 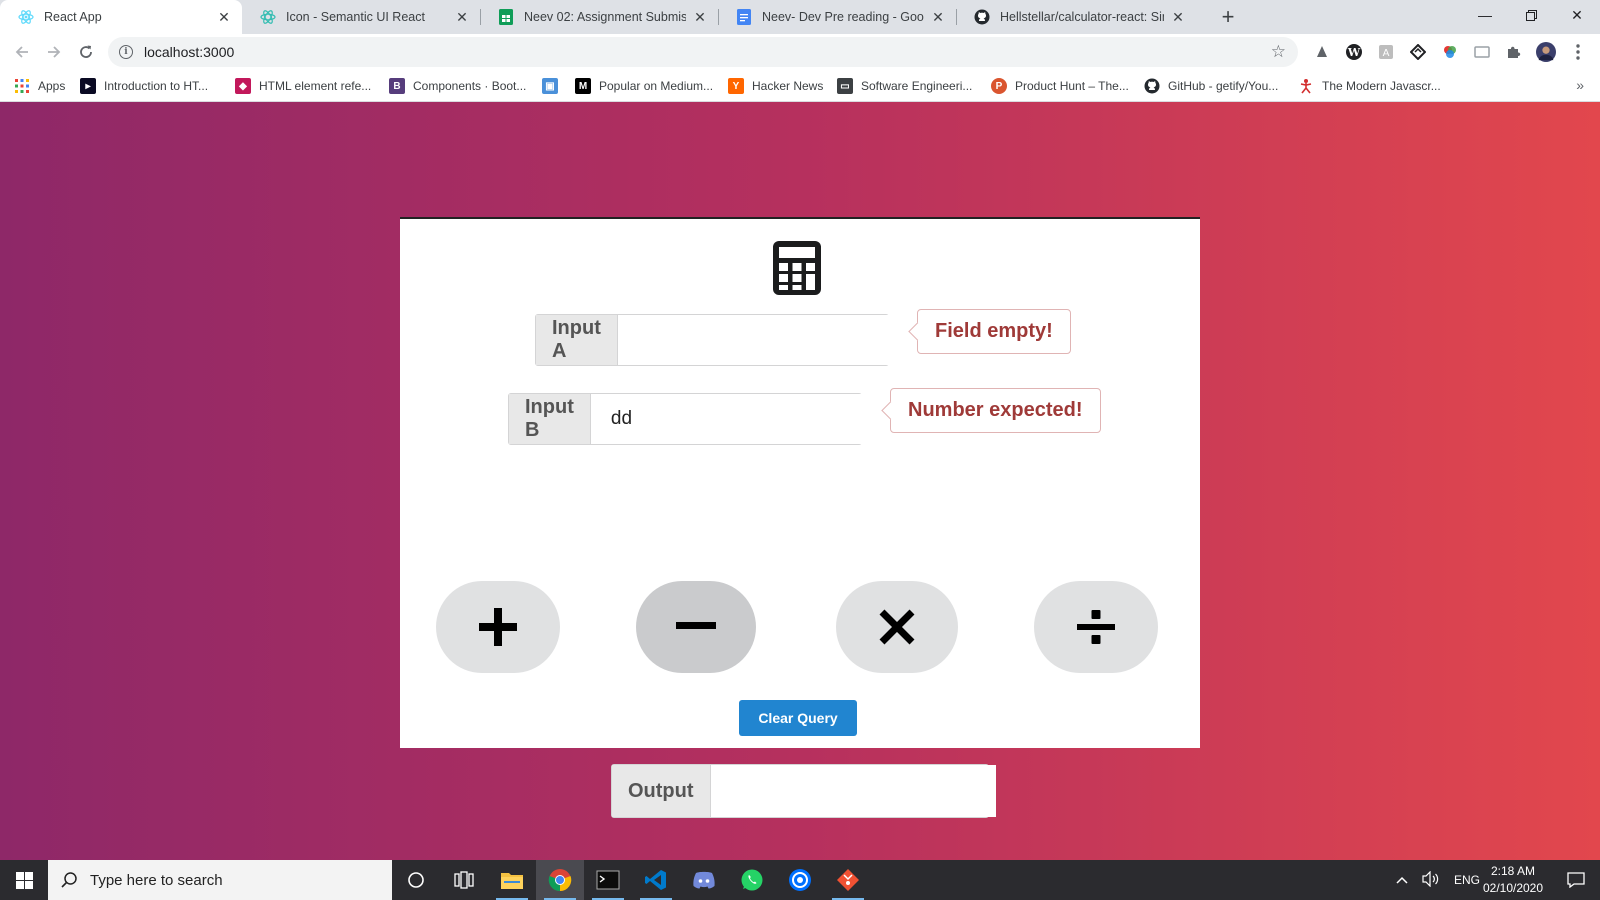 I want to click on cortana-icon, so click(x=416, y=880).